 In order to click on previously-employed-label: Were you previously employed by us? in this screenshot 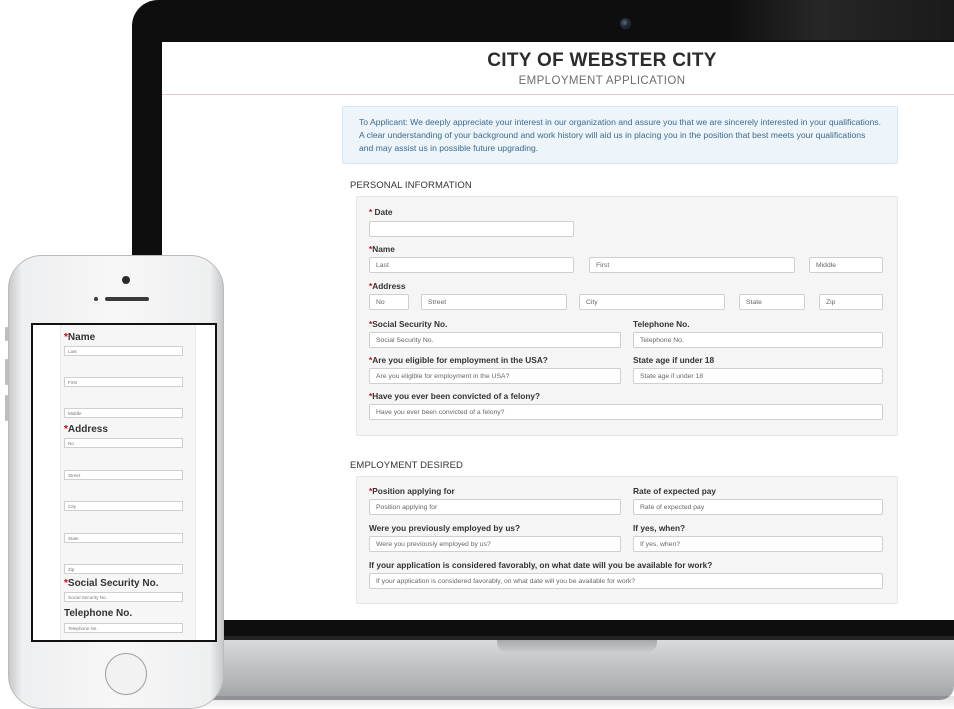, I will do `click(445, 528)`.